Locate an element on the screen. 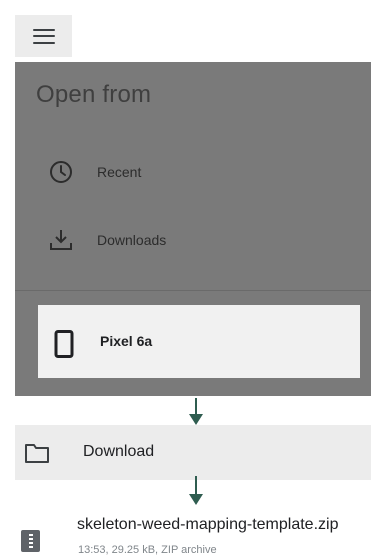  clock-icon is located at coordinates (61, 172).